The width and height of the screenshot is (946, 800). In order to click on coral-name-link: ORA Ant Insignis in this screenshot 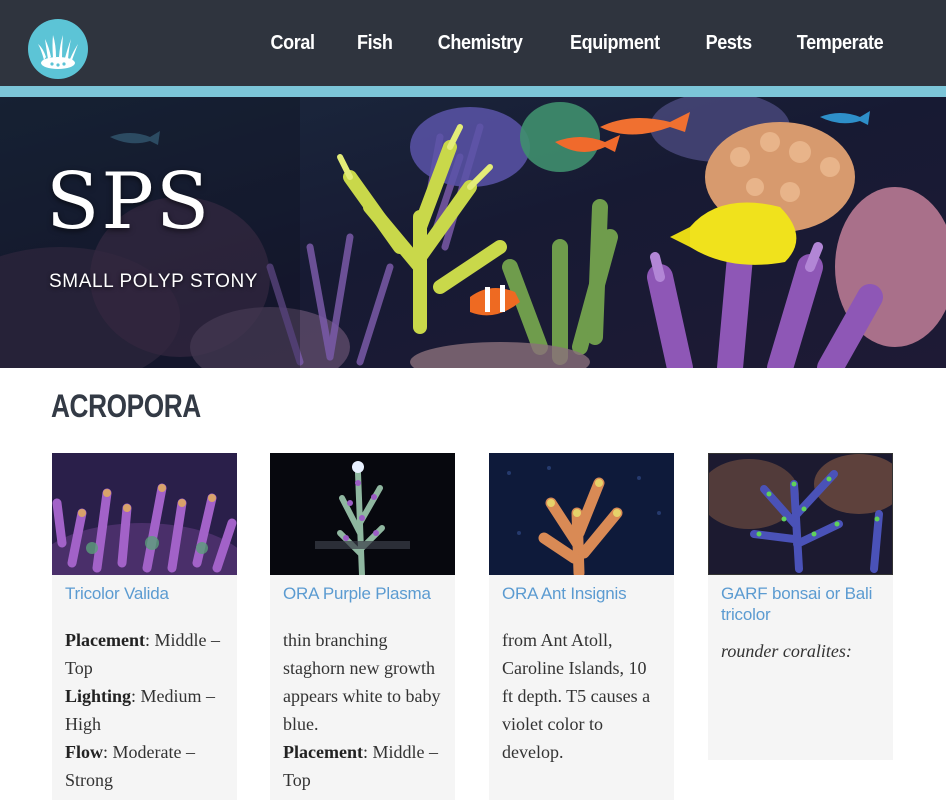, I will do `click(581, 589)`.